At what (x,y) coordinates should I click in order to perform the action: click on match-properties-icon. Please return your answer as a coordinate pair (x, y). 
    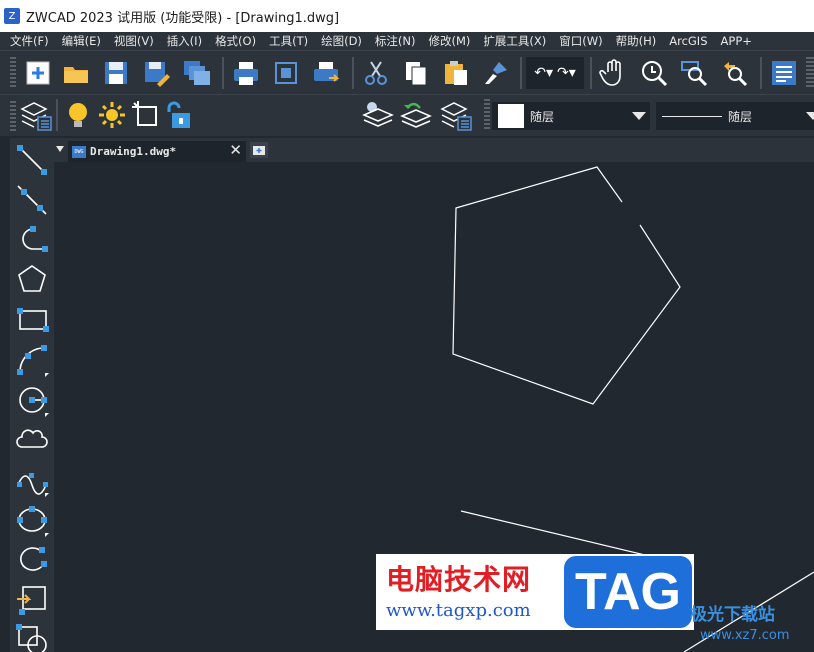
    Looking at the image, I should click on (496, 73).